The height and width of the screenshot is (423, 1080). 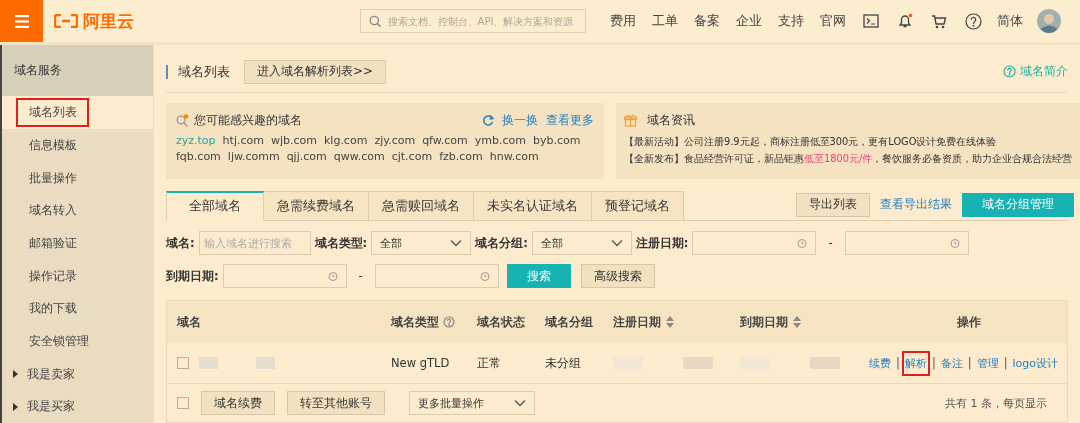 I want to click on column-header: 域名分组, so click(x=569, y=322).